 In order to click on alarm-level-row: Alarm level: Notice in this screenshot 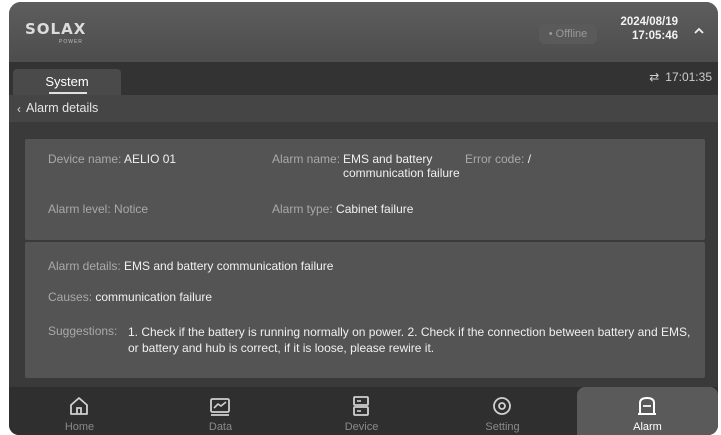, I will do `click(98, 209)`.